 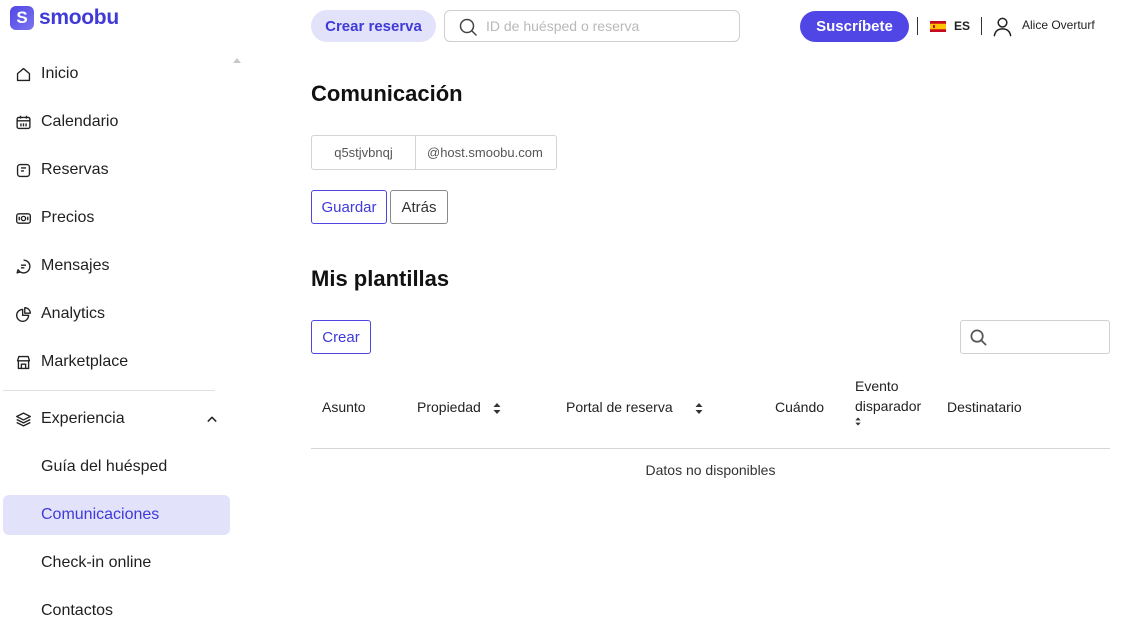 What do you see at coordinates (380, 278) in the screenshot?
I see `templates-title: Mis plantillas` at bounding box center [380, 278].